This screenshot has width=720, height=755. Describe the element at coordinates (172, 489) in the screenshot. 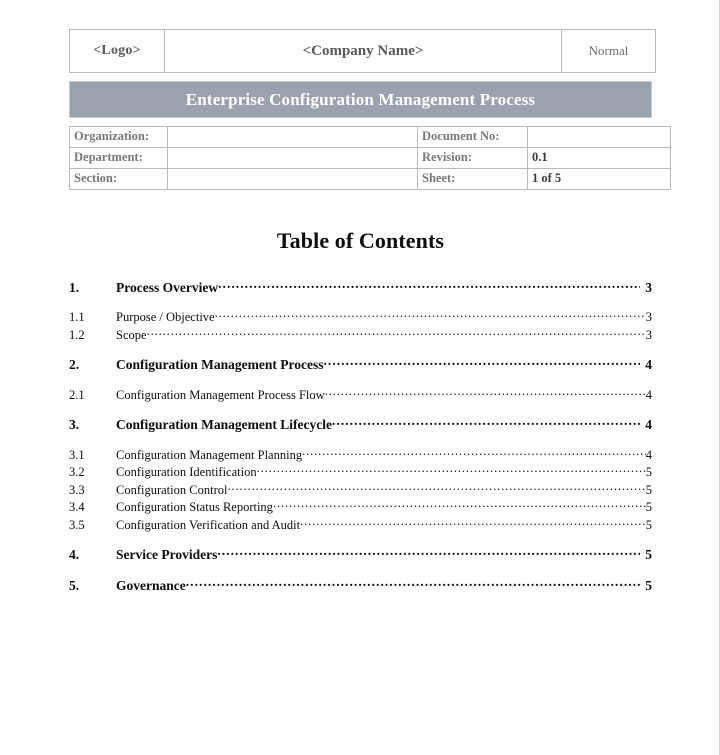

I see `toc-entry-title: Configuration Control` at that location.